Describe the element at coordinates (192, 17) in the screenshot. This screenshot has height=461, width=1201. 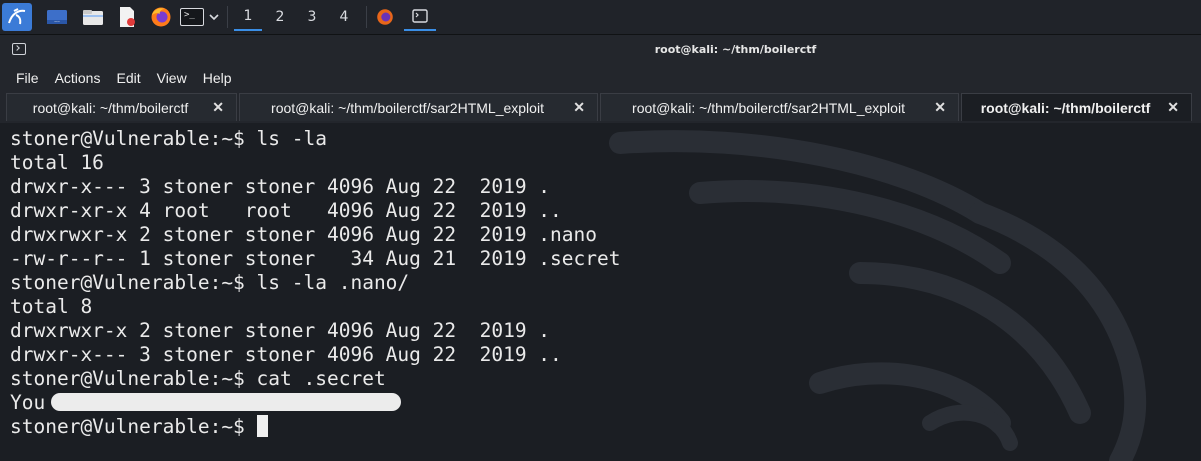
I see `terminal-icon: >_` at that location.